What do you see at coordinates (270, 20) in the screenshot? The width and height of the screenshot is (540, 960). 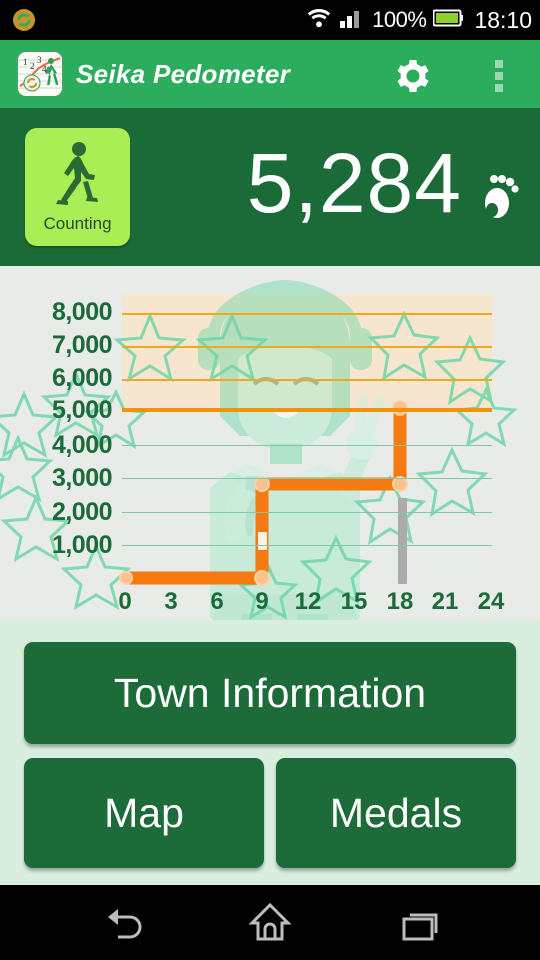 I see `status-bar: 100% 18:10` at bounding box center [270, 20].